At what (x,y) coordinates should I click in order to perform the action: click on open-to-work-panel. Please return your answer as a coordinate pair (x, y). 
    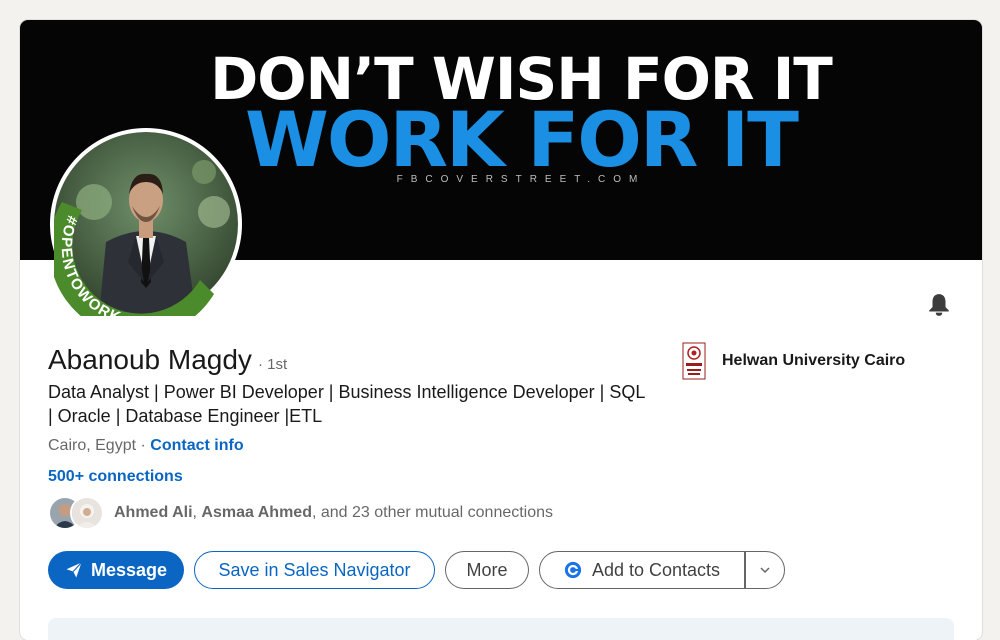
    Looking at the image, I should click on (501, 629).